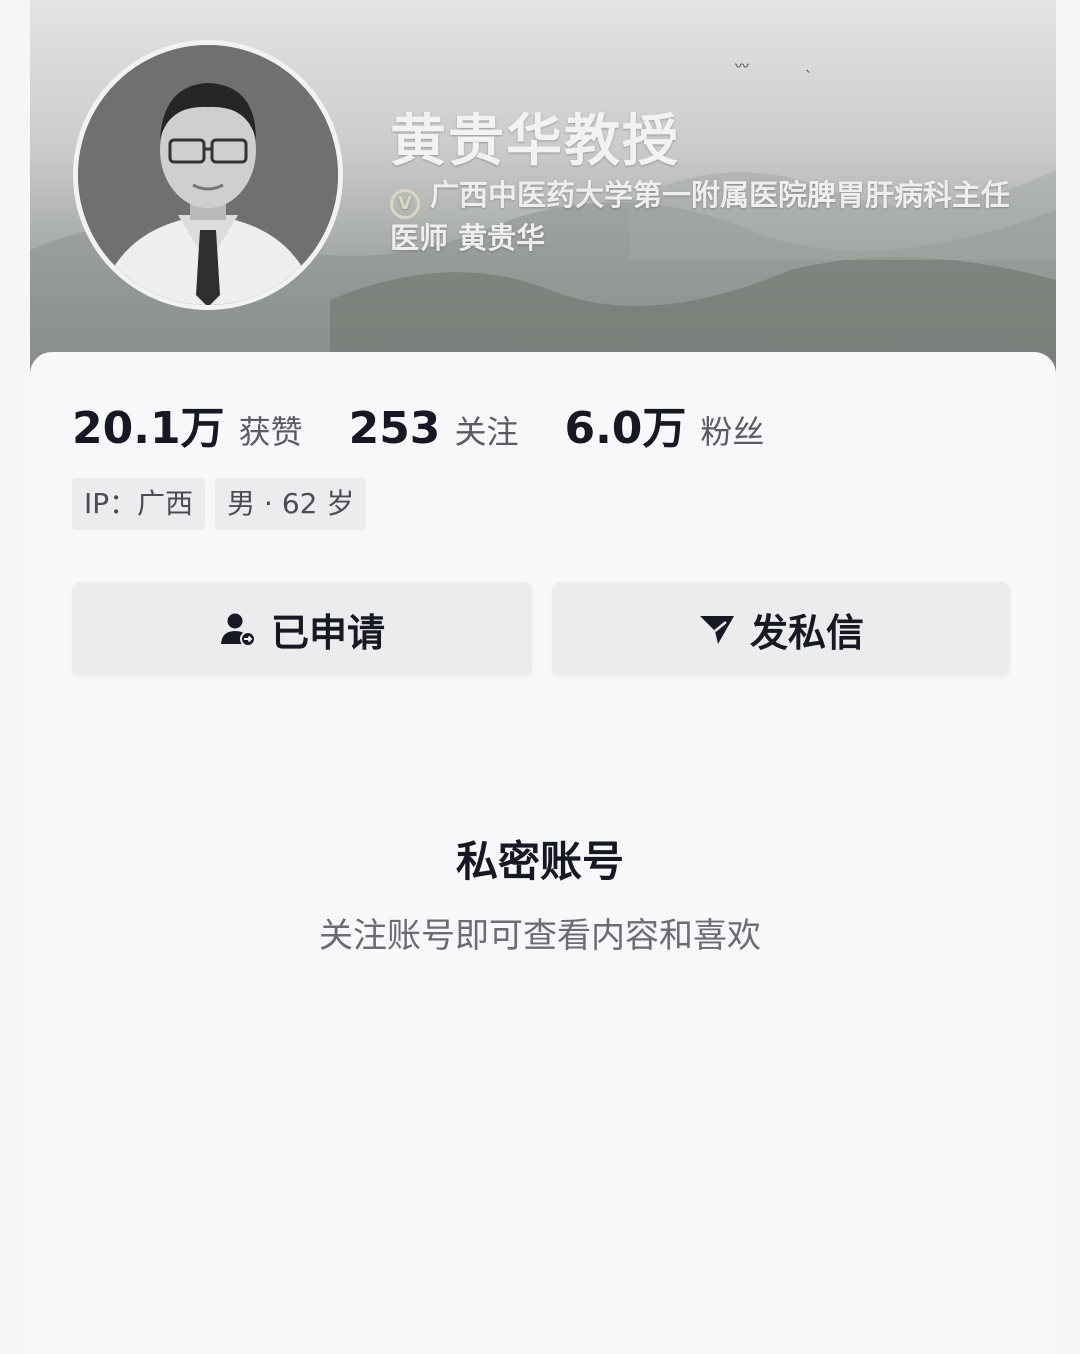 Image resolution: width=1080 pixels, height=1354 pixels. I want to click on ip-location-tag: IP：广西, so click(139, 504).